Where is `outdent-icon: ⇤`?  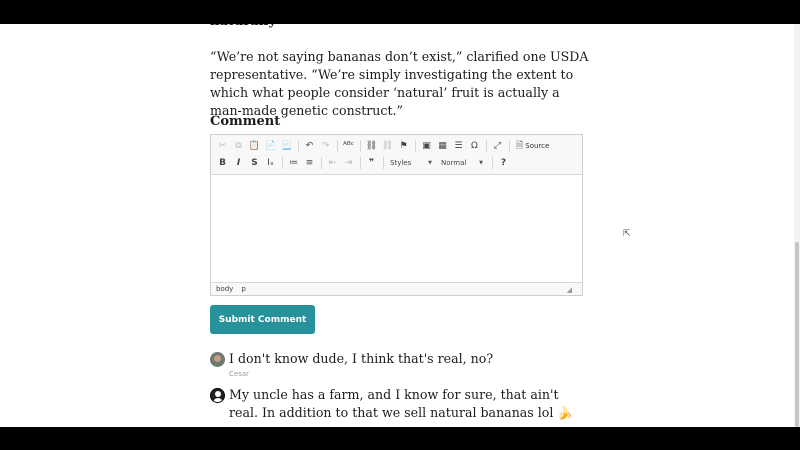
outdent-icon: ⇤ is located at coordinates (332, 162).